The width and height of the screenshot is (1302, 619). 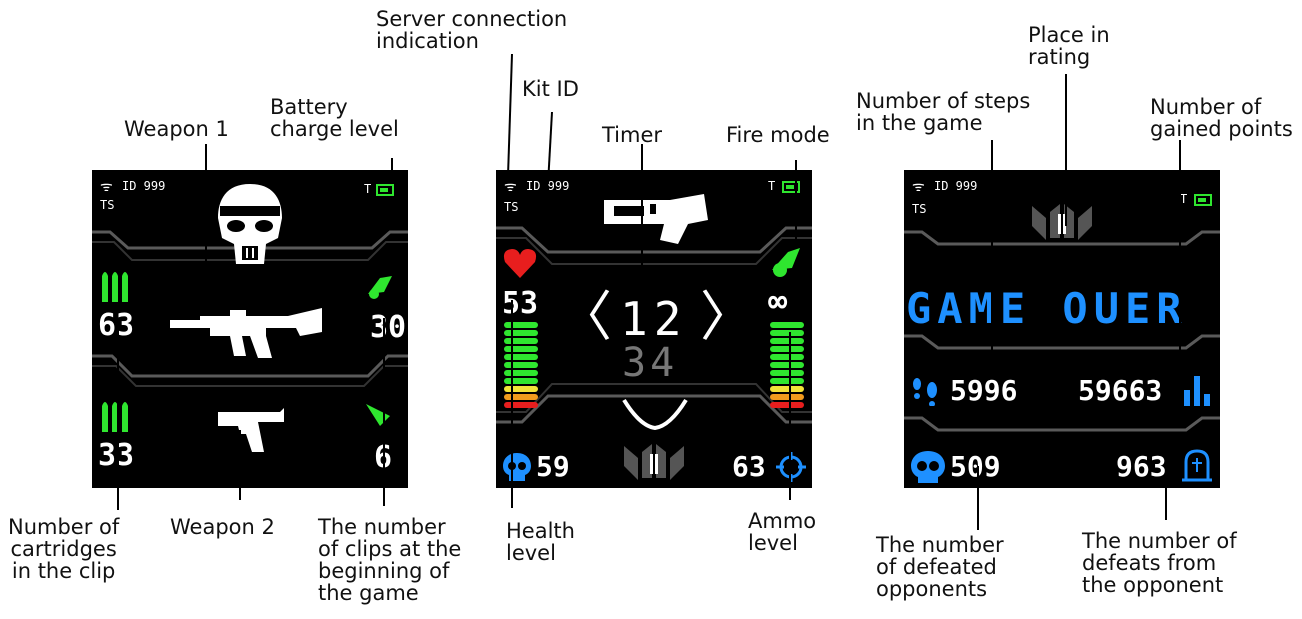 What do you see at coordinates (932, 589) in the screenshot?
I see `label-line: opponents` at bounding box center [932, 589].